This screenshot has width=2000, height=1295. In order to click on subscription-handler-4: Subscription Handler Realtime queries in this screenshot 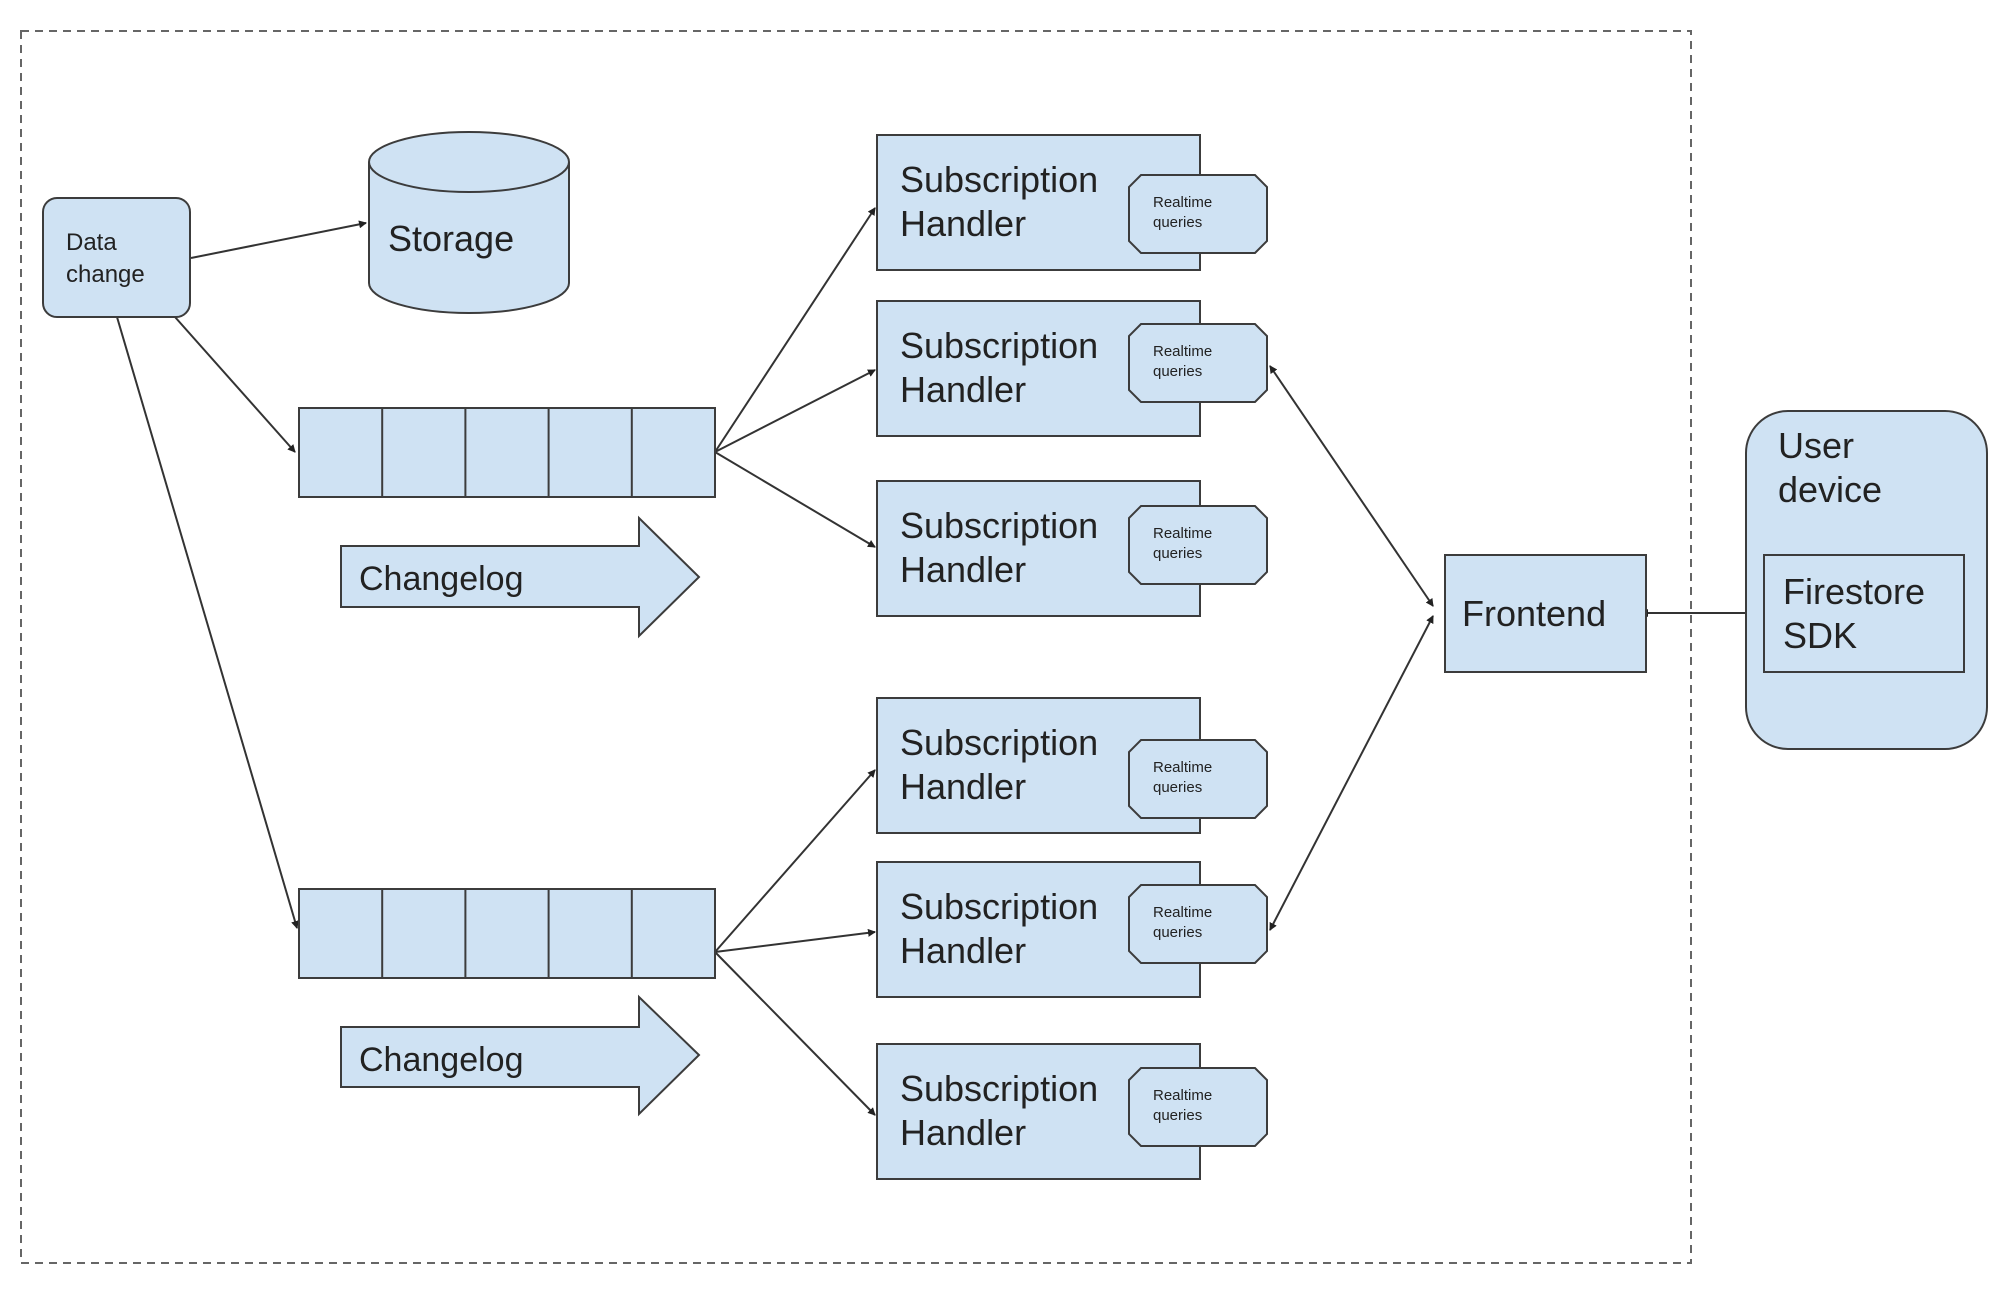, I will do `click(1072, 765)`.